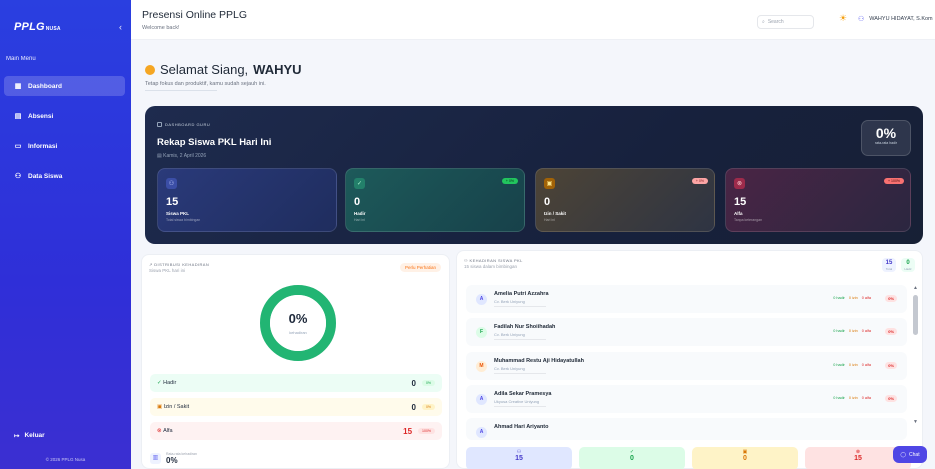 The width and height of the screenshot is (935, 469). What do you see at coordinates (359, 220) in the screenshot?
I see `stat-sub: Hari ini` at bounding box center [359, 220].